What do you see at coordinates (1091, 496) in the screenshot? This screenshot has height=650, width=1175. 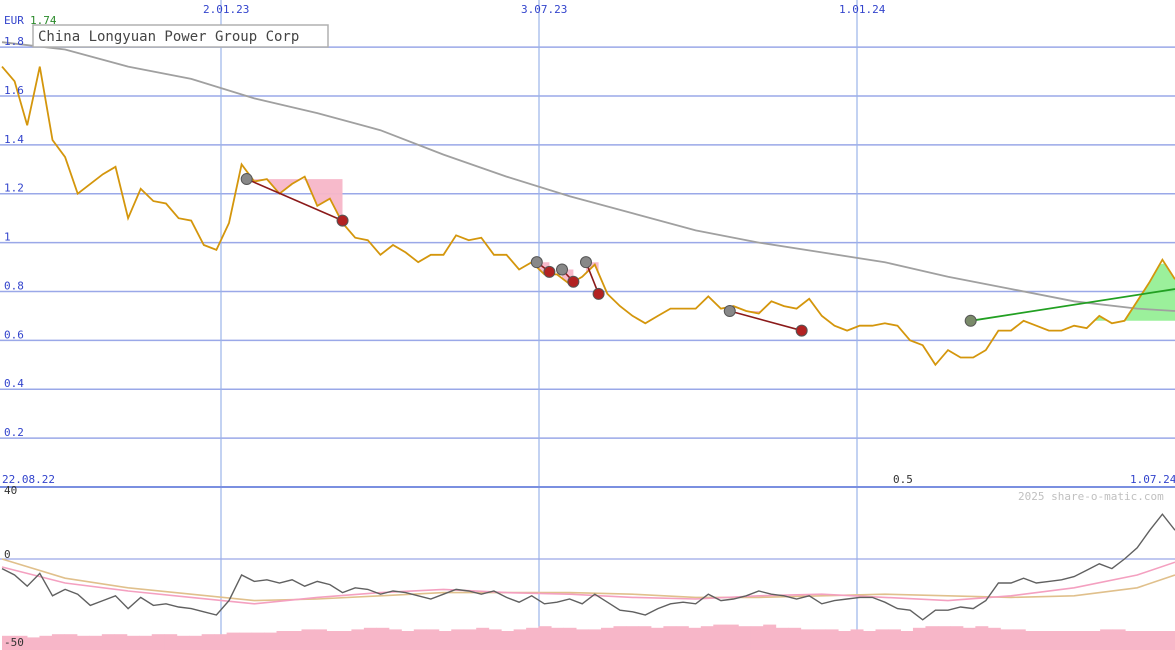 I see `watermark: 2025 share-o-matic.com` at bounding box center [1091, 496].